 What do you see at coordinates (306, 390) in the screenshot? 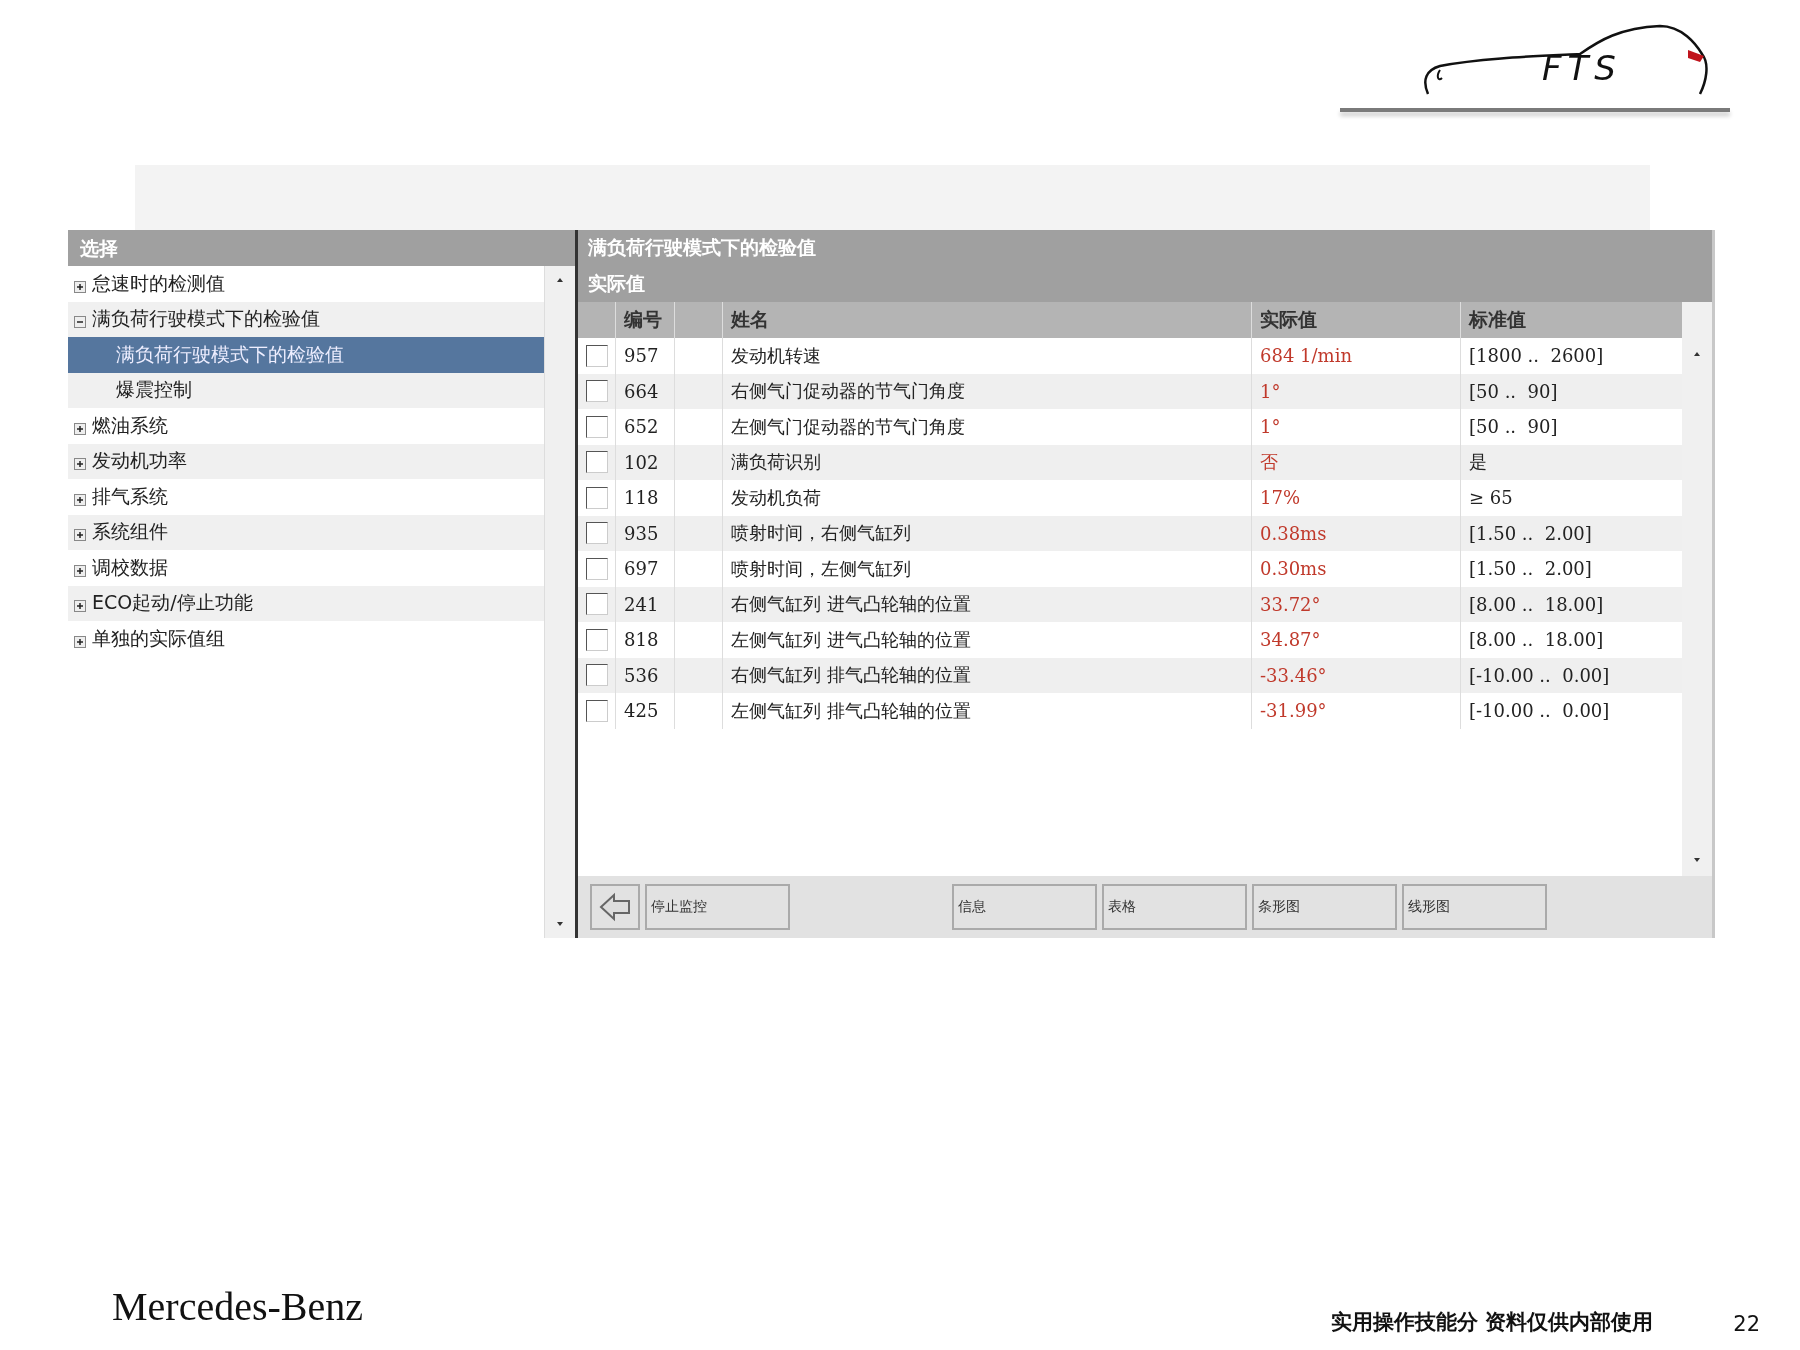
I see `tree-item: 爆震控制` at bounding box center [306, 390].